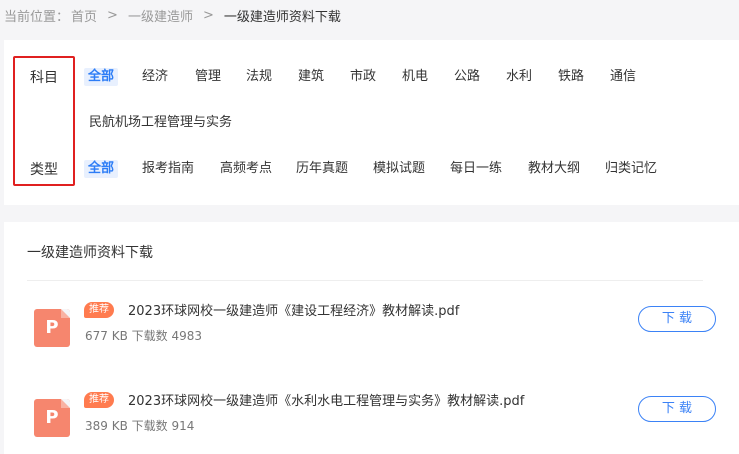  What do you see at coordinates (37, 17) in the screenshot?
I see `breadcrumb-prefix: 当前位置：` at bounding box center [37, 17].